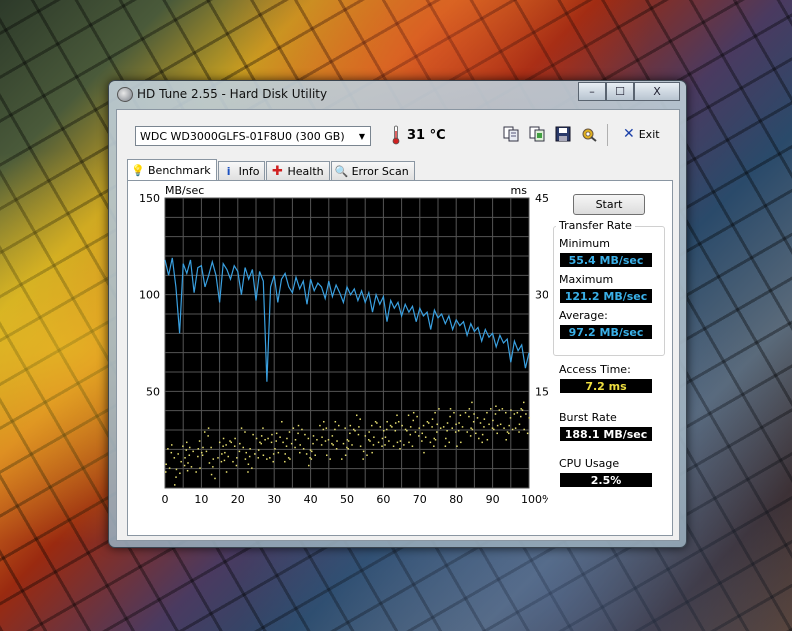  I want to click on average-label: Average:, so click(583, 315).